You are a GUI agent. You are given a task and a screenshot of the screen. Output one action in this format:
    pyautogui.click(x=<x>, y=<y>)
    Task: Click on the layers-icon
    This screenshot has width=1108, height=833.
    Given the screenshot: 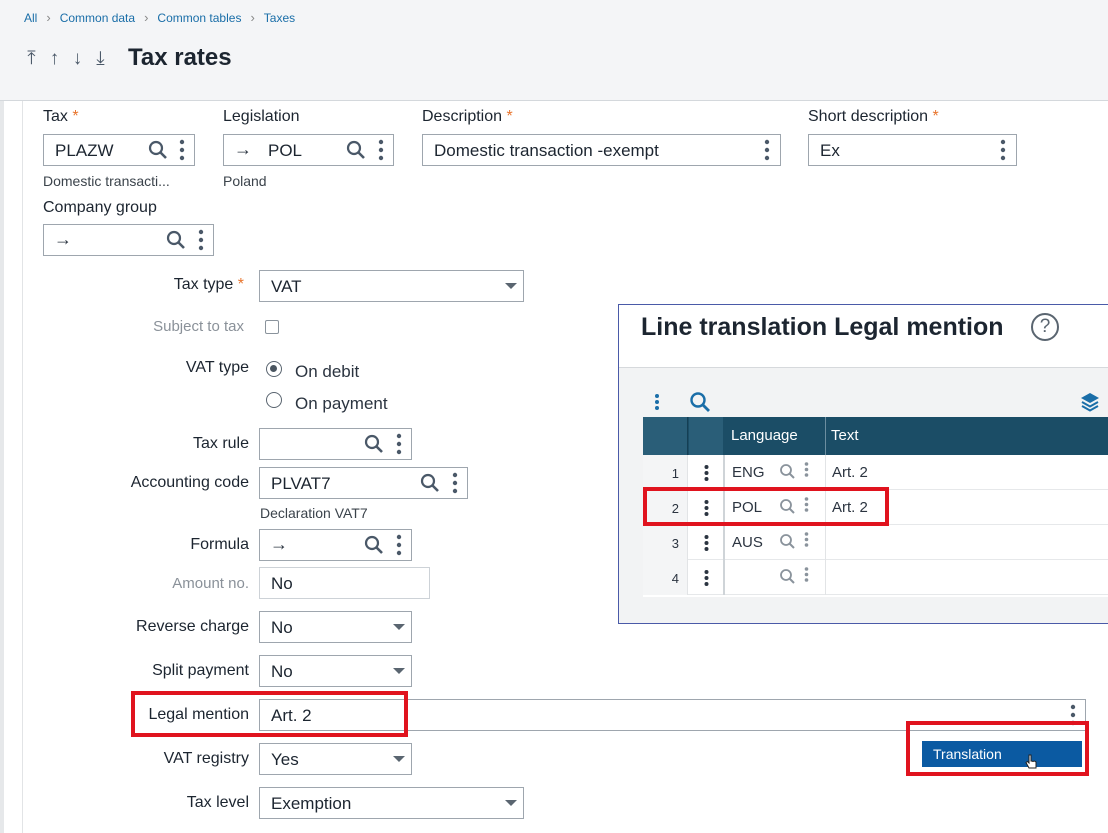 What is the action you would take?
    pyautogui.click(x=1090, y=402)
    